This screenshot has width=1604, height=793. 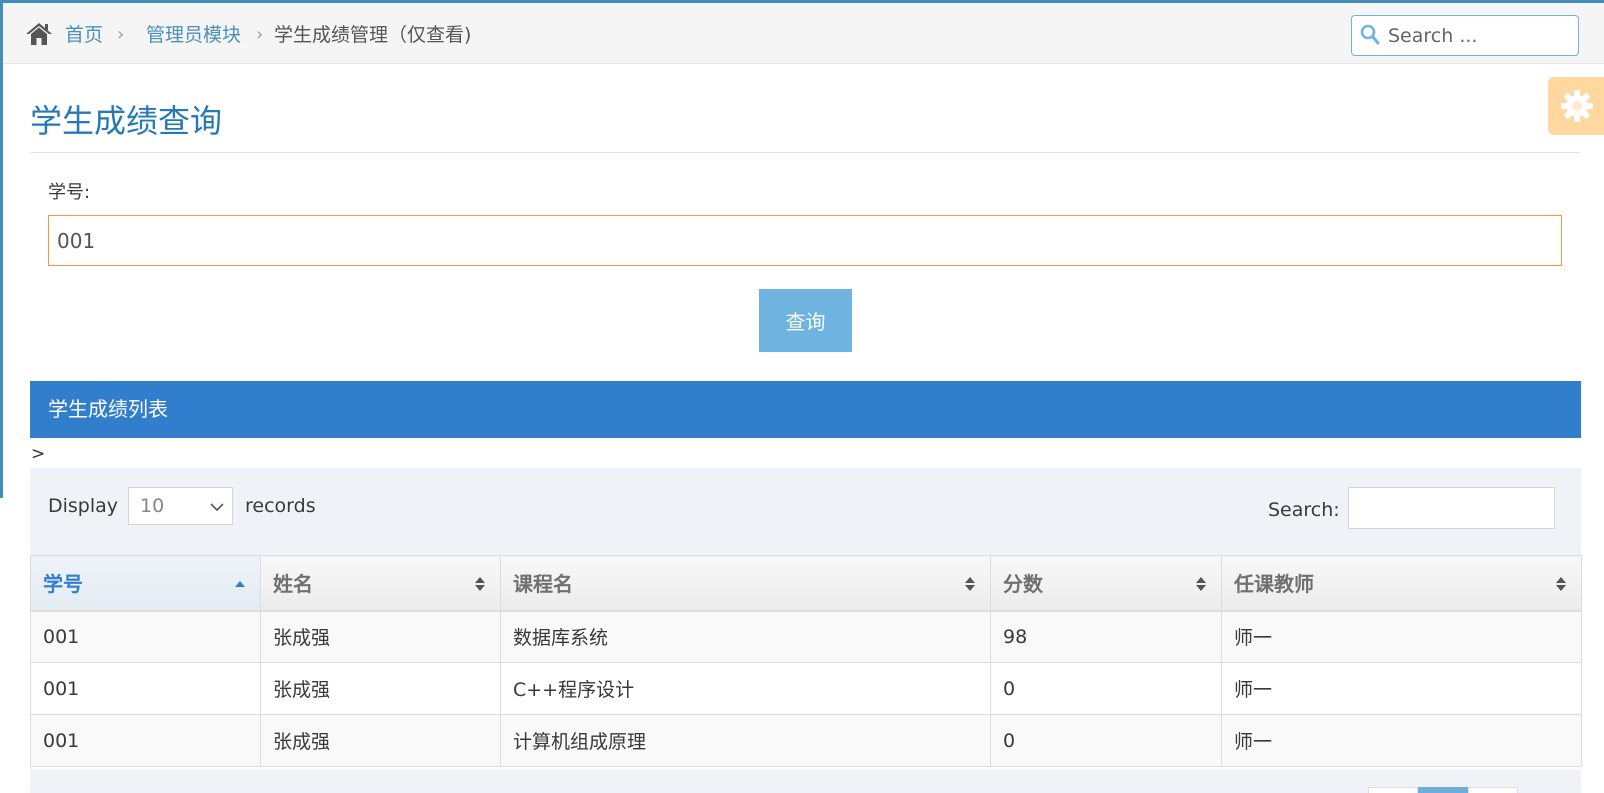 I want to click on column-header-label: 姓名, so click(x=293, y=584).